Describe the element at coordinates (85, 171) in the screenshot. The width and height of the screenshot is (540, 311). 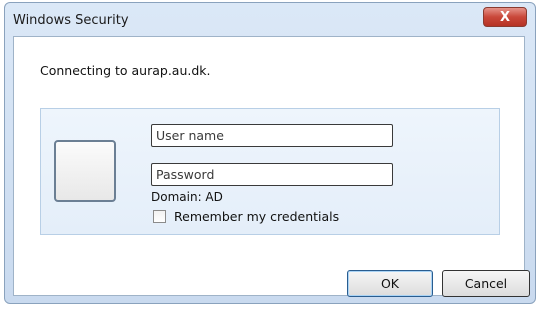
I see `user-avatar-icon` at that location.